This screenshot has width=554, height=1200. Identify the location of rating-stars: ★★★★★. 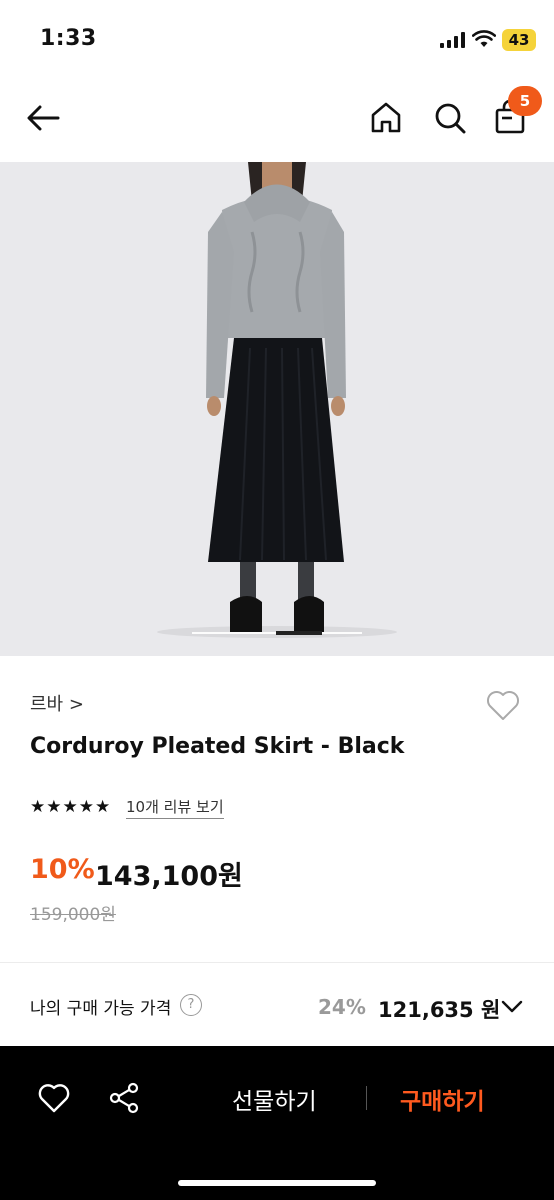
(71, 807).